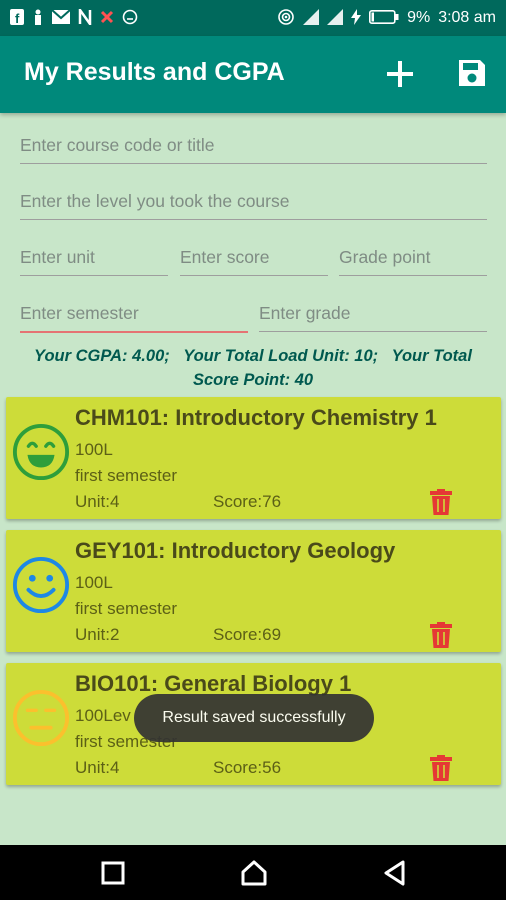 Image resolution: width=506 pixels, height=900 pixels. I want to click on smiley-icon, so click(130, 18).